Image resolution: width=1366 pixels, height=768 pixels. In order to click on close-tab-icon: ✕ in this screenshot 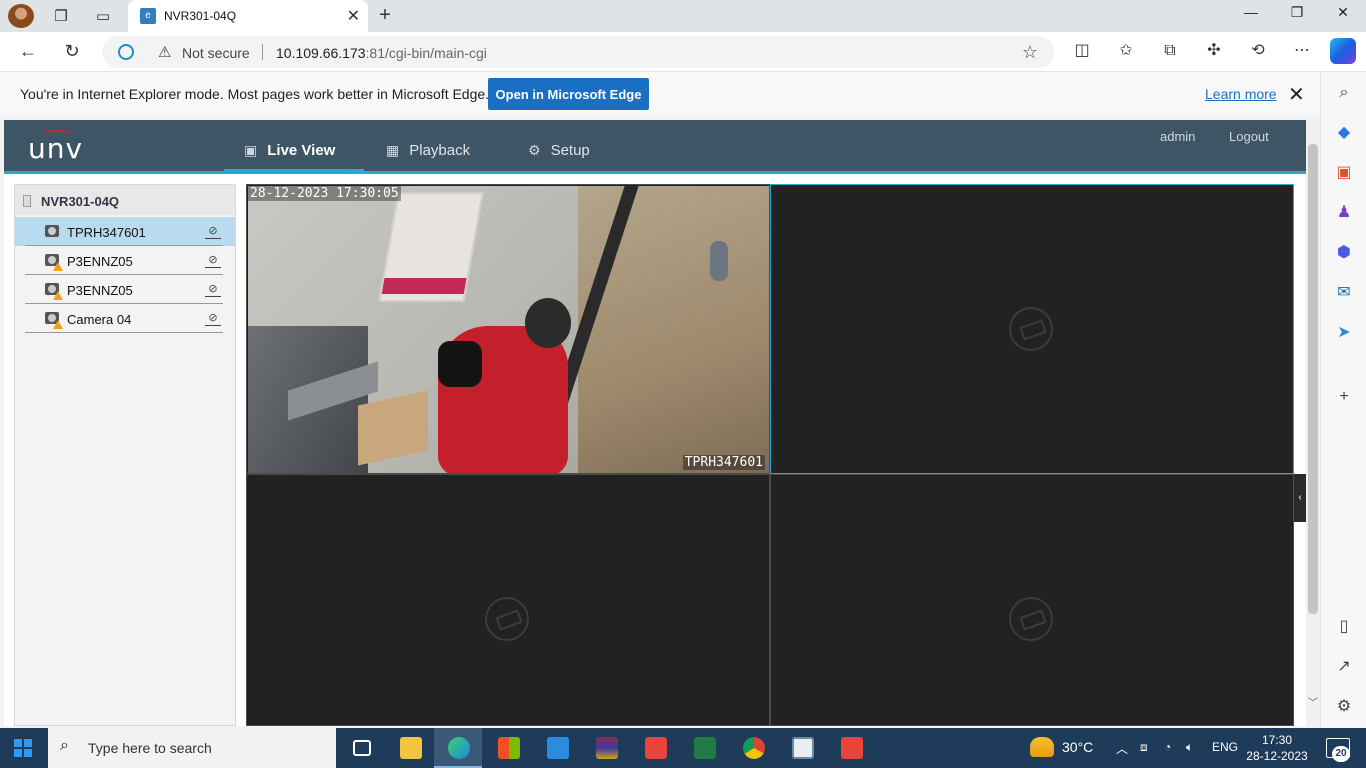, I will do `click(353, 16)`.